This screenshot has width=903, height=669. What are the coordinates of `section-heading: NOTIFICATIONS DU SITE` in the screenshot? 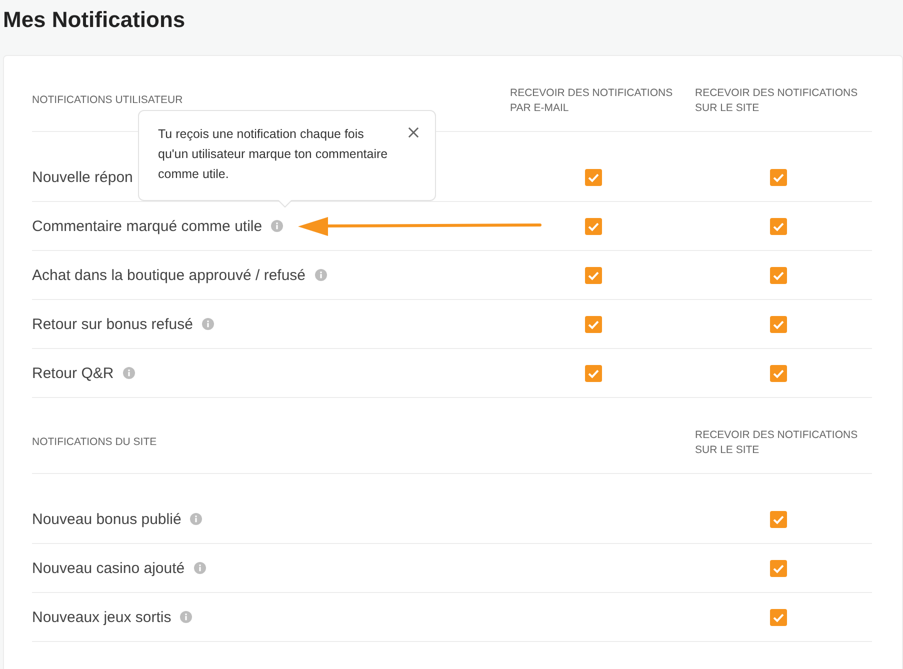 It's located at (95, 442).